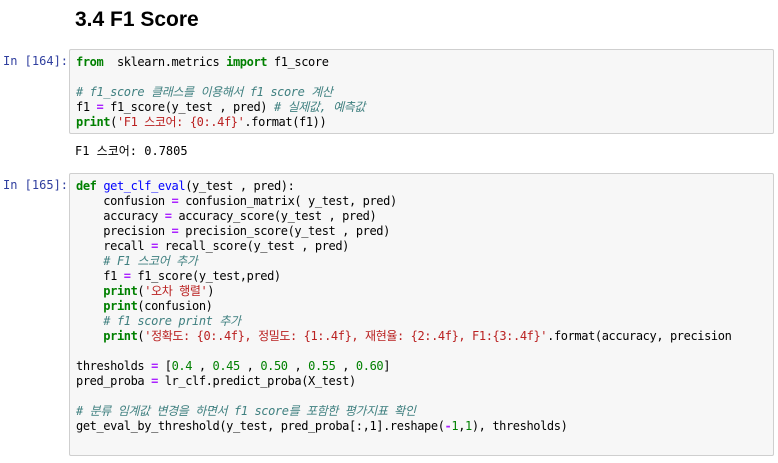 The width and height of the screenshot is (778, 463). What do you see at coordinates (165, 62) in the screenshot?
I see `code-token: sklearn.metrics` at bounding box center [165, 62].